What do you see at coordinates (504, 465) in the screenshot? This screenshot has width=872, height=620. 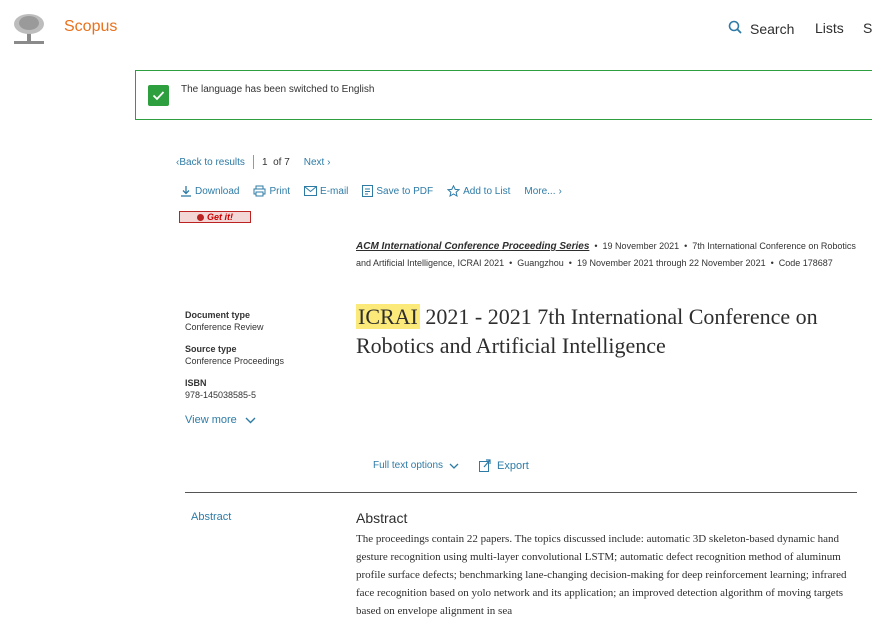 I see `export-button: Export` at bounding box center [504, 465].